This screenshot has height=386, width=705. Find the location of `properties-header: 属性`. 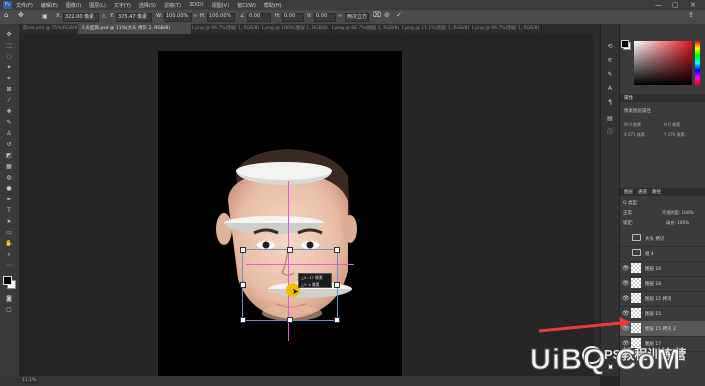

properties-header: 属性 is located at coordinates (662, 98).